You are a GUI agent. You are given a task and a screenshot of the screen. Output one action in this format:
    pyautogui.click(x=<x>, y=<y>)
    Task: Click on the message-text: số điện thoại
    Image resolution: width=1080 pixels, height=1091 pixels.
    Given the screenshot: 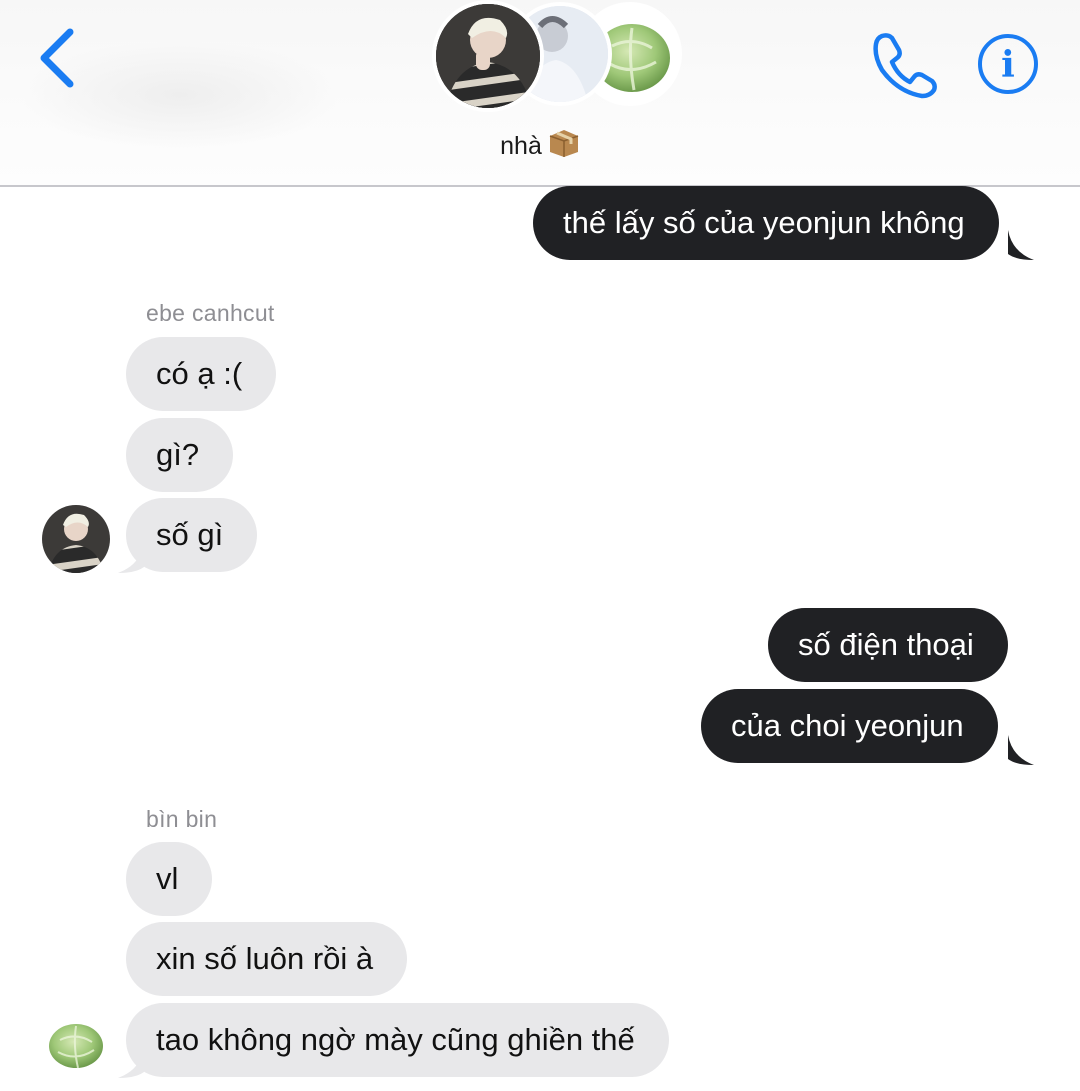 What is the action you would take?
    pyautogui.click(x=886, y=644)
    